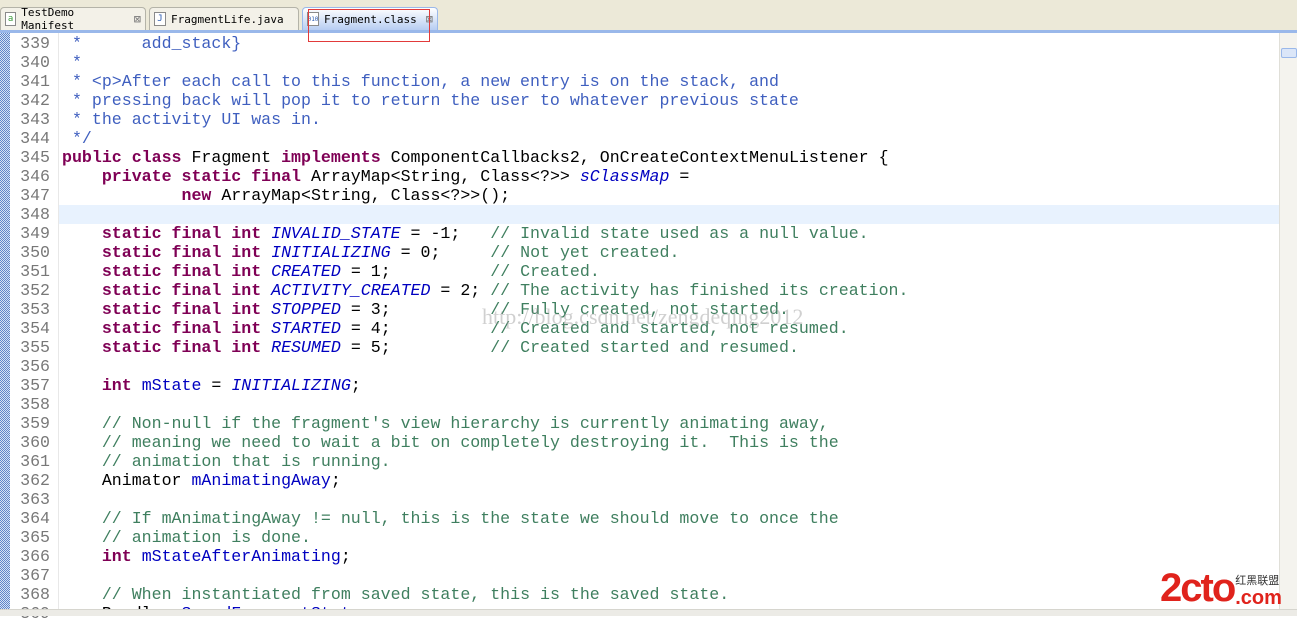 The image size is (1297, 623). I want to click on tab-fragmentlife-java: J FragmentLife.java, so click(224, 18).